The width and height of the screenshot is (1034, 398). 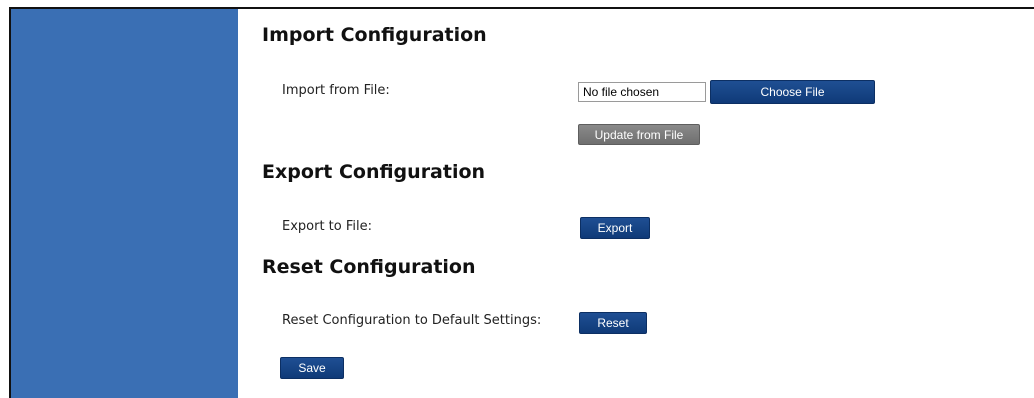 I want to click on export-heading: Export Configuration, so click(x=374, y=172).